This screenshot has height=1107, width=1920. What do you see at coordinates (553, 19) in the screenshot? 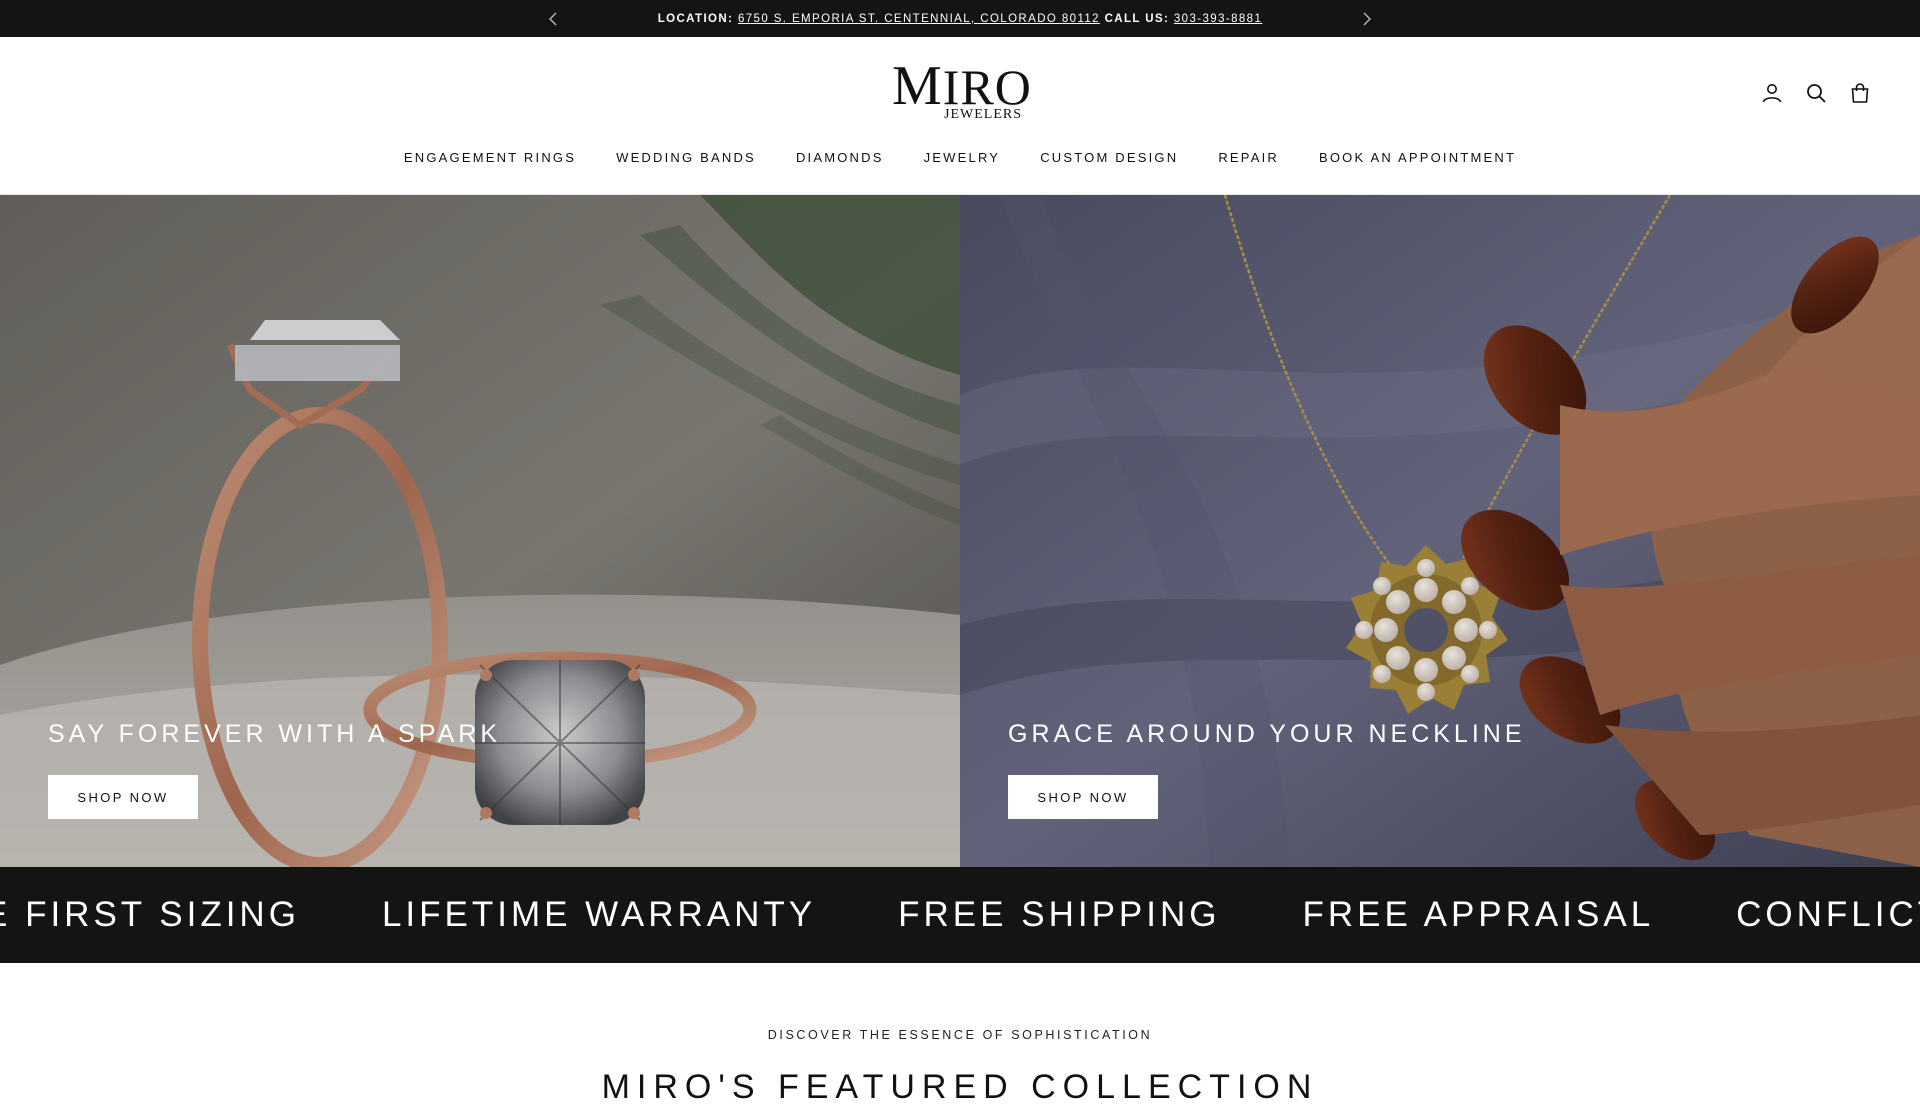
I see `chevron-left-icon` at bounding box center [553, 19].